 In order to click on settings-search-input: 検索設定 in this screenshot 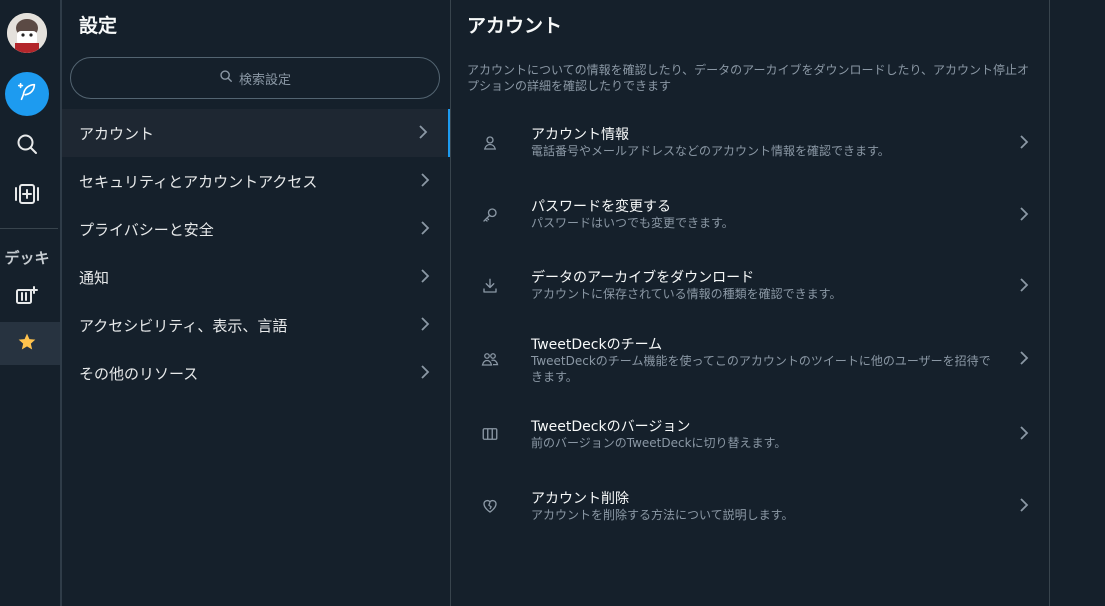, I will do `click(255, 78)`.